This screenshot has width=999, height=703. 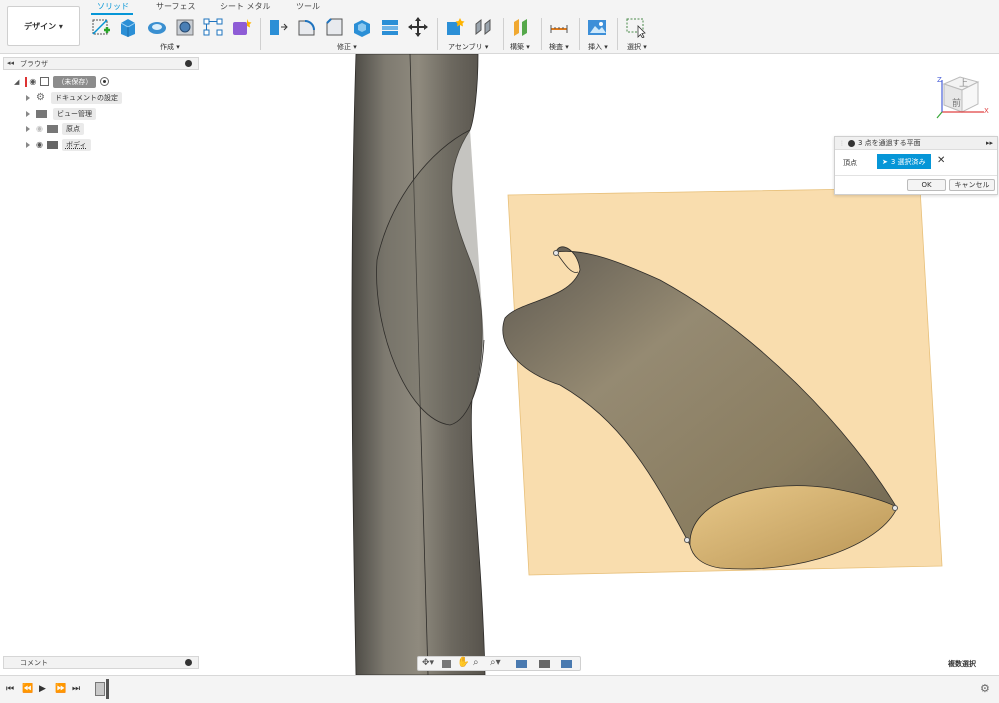 What do you see at coordinates (101, 63) in the screenshot?
I see `browser-panel-header: ◂◂ ブラウザ` at bounding box center [101, 63].